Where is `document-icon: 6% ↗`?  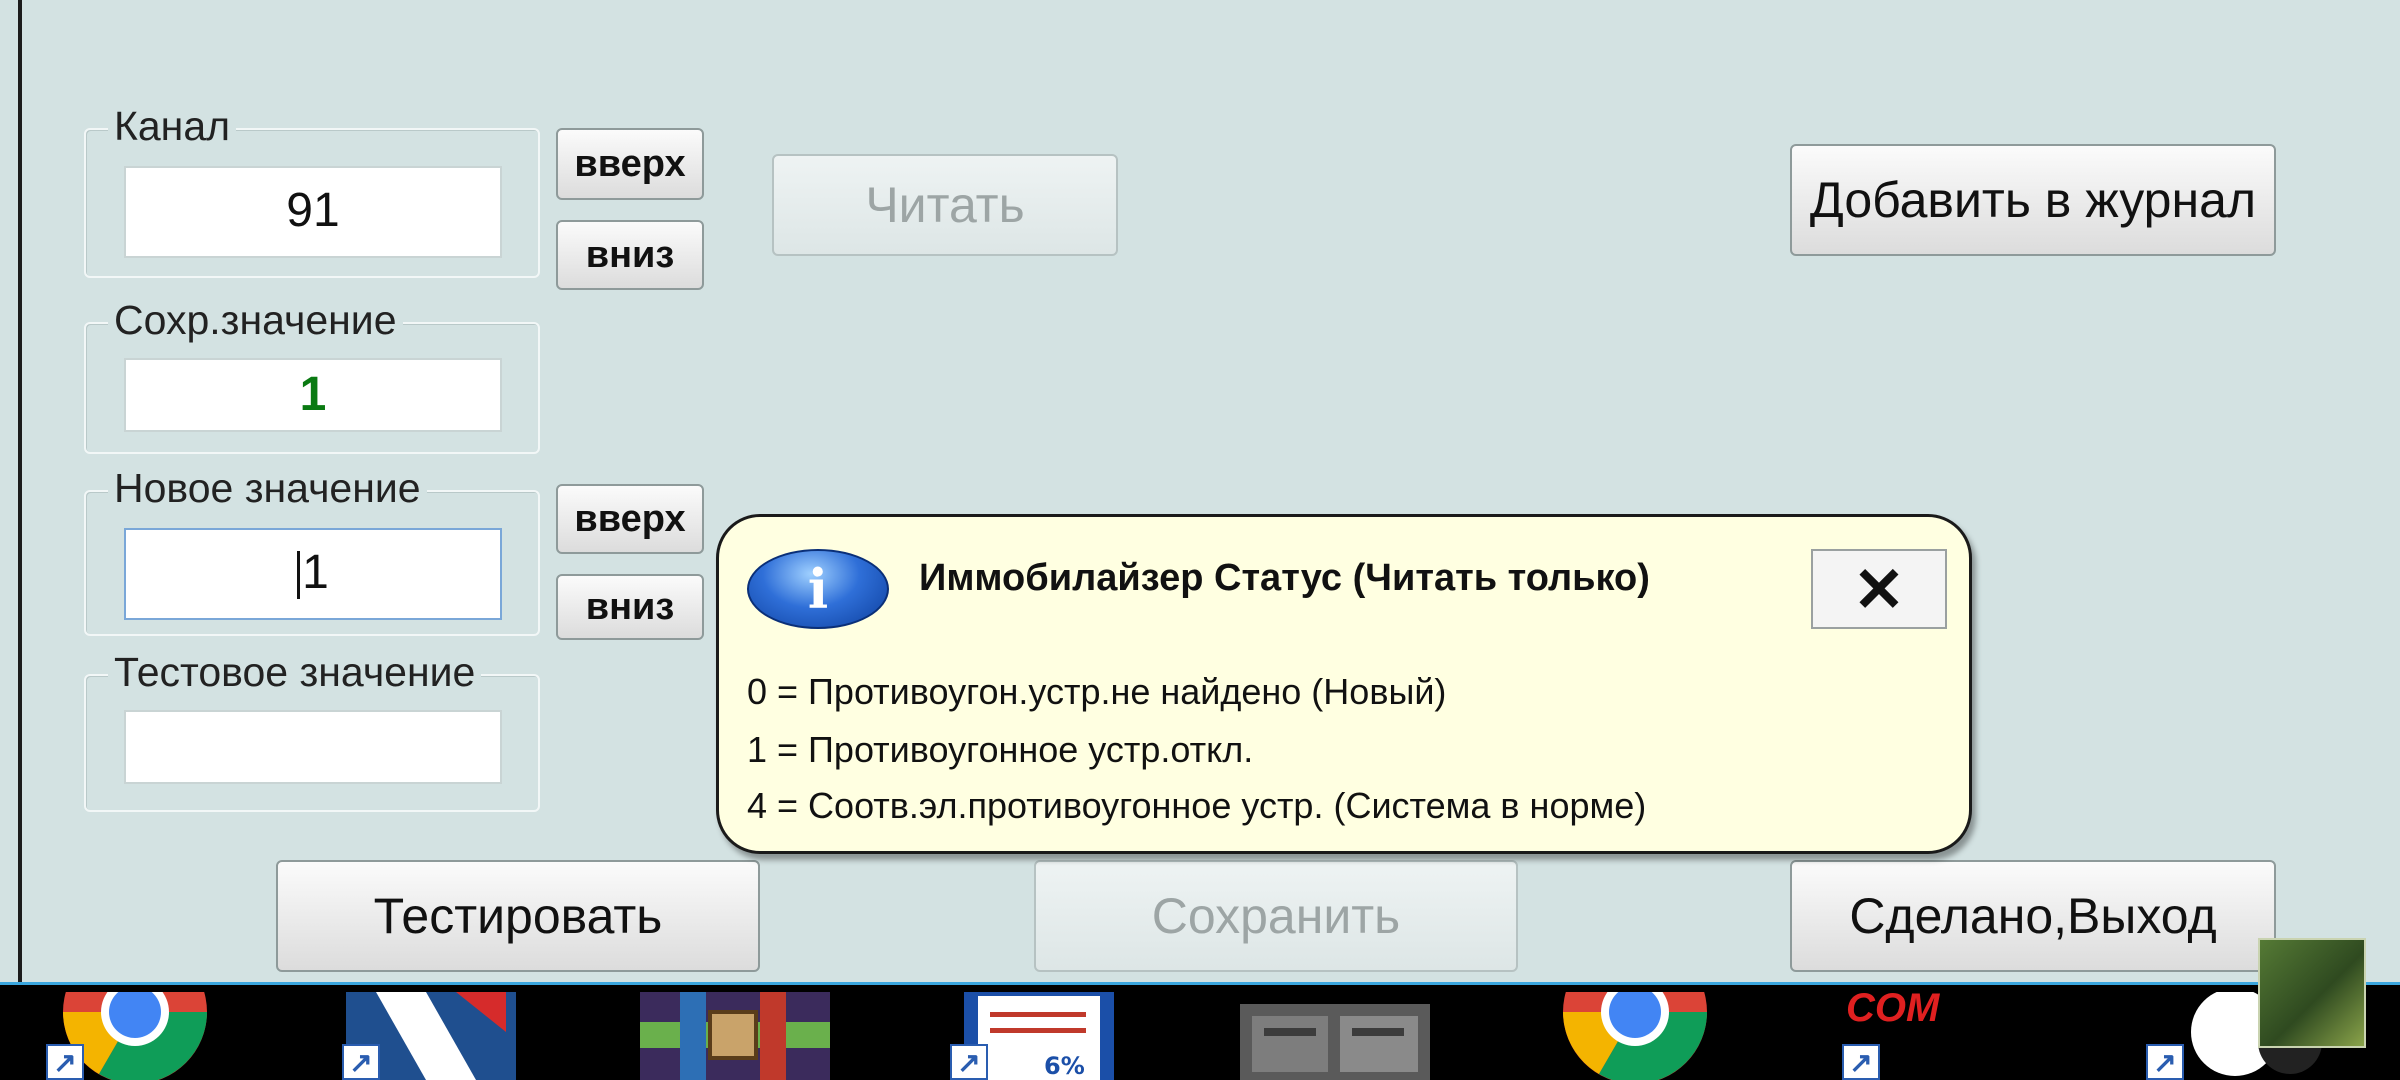
document-icon: 6% ↗ is located at coordinates (1039, 1036).